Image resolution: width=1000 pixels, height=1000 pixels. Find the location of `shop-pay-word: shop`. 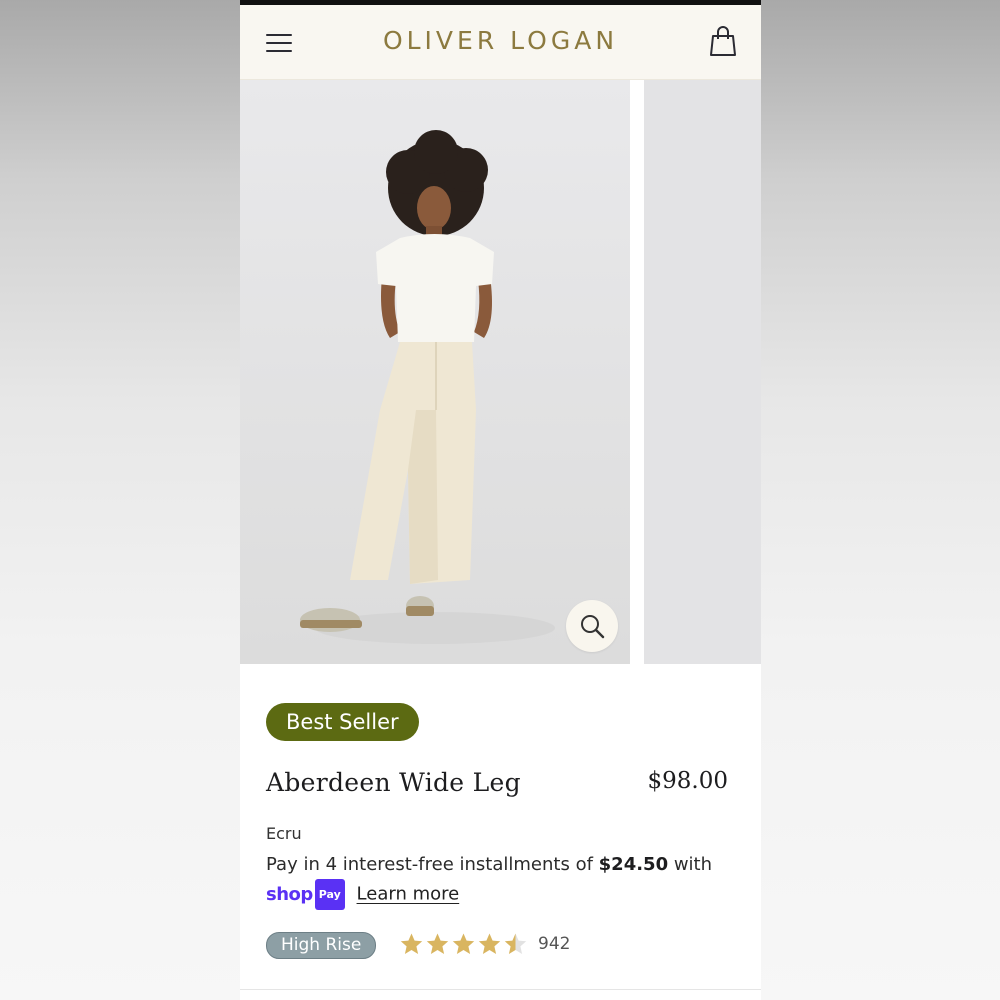

shop-pay-word: shop is located at coordinates (289, 894).